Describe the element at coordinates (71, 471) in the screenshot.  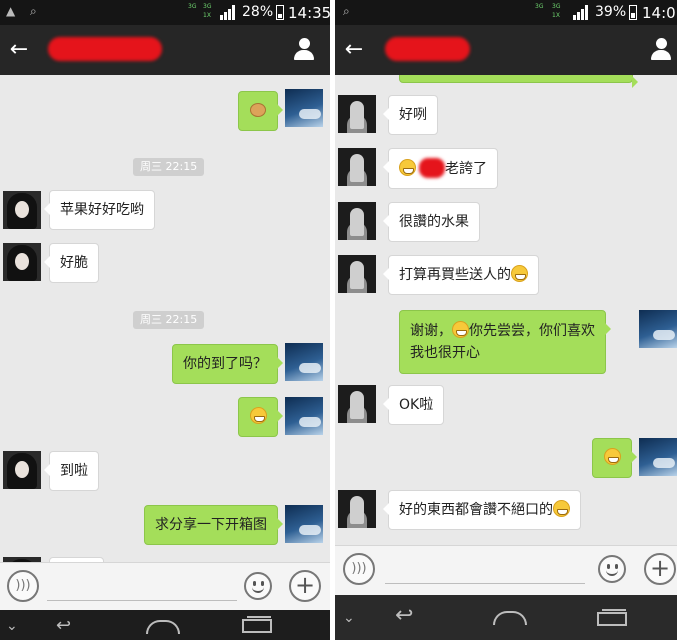
I see `message-bubble-in: 到啦` at that location.